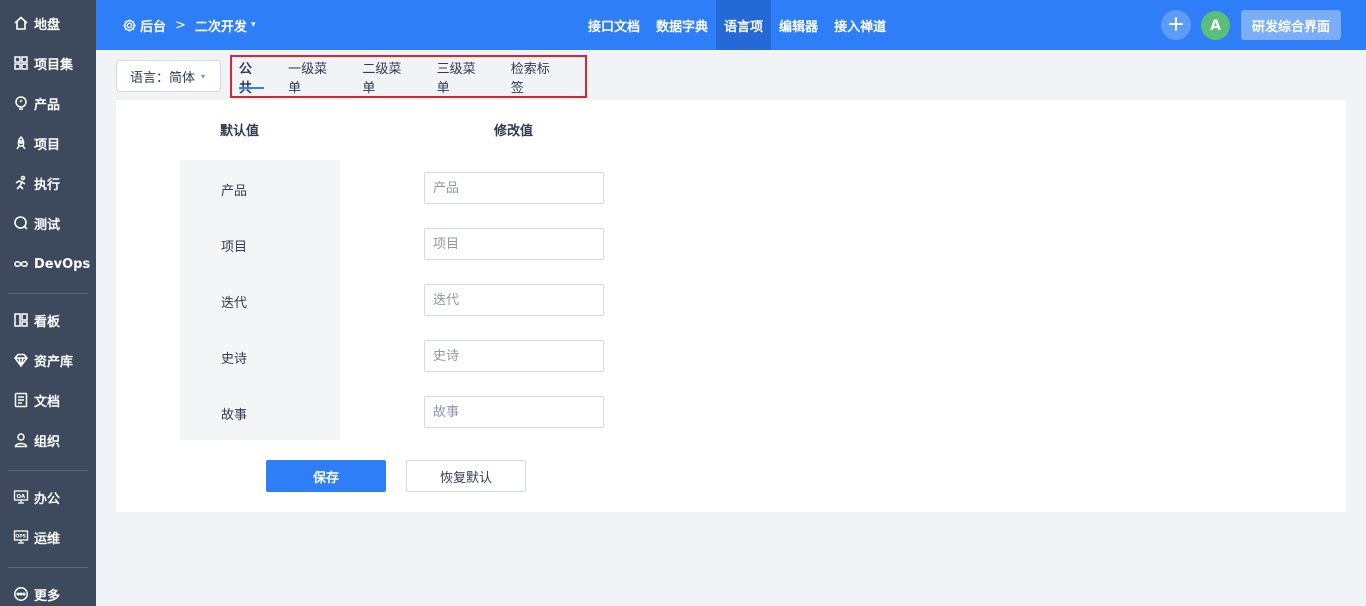 The height and width of the screenshot is (606, 1366). Describe the element at coordinates (234, 191) in the screenshot. I see `default-value-cell: 产品` at that location.